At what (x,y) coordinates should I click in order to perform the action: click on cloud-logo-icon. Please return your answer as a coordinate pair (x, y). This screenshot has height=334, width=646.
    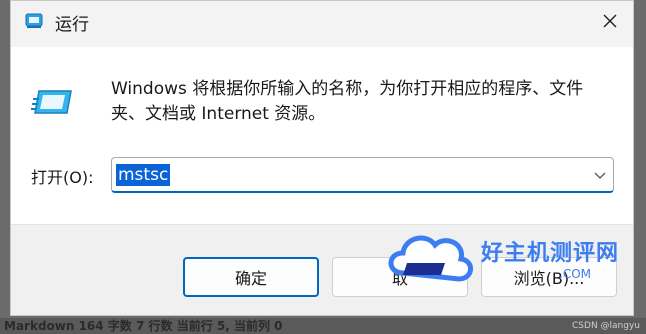
    Looking at the image, I should click on (430, 258).